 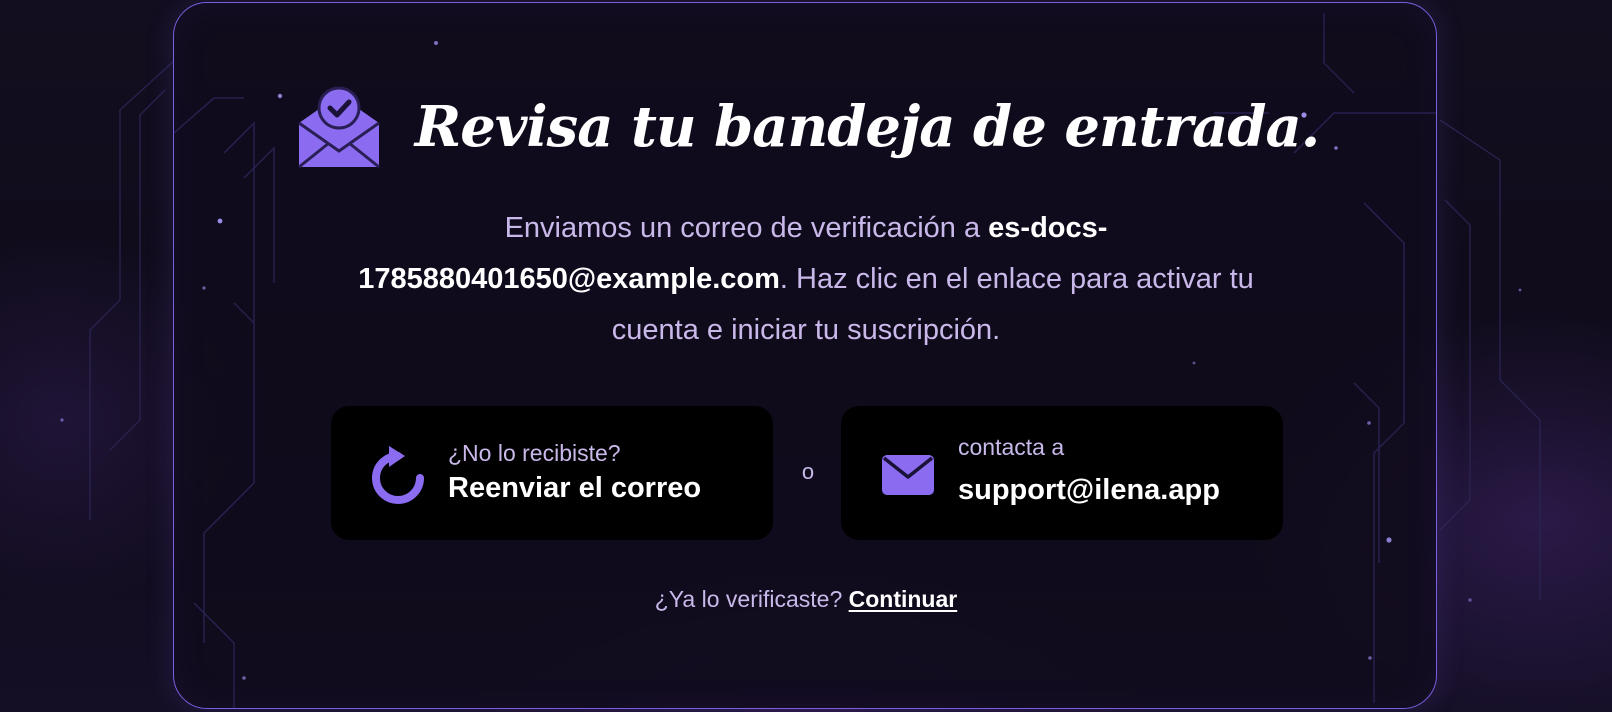 What do you see at coordinates (908, 475) in the screenshot?
I see `mail-icon` at bounding box center [908, 475].